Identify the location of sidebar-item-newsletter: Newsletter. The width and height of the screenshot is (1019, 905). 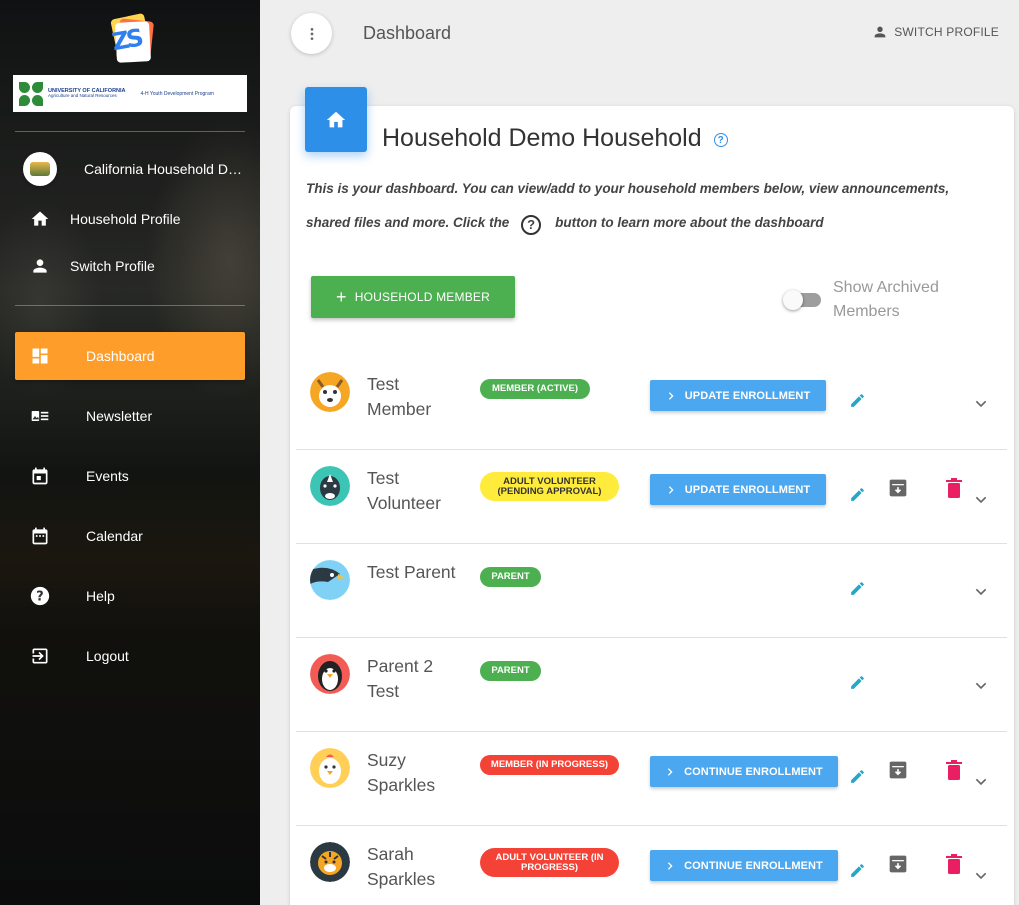
(130, 416).